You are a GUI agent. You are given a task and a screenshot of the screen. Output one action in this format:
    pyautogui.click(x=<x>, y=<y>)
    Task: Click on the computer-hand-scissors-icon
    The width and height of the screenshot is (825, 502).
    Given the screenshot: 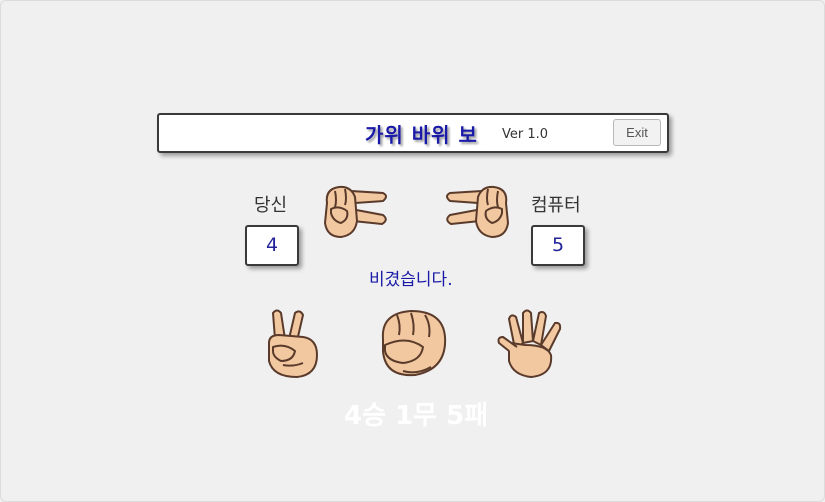 What is the action you would take?
    pyautogui.click(x=477, y=211)
    